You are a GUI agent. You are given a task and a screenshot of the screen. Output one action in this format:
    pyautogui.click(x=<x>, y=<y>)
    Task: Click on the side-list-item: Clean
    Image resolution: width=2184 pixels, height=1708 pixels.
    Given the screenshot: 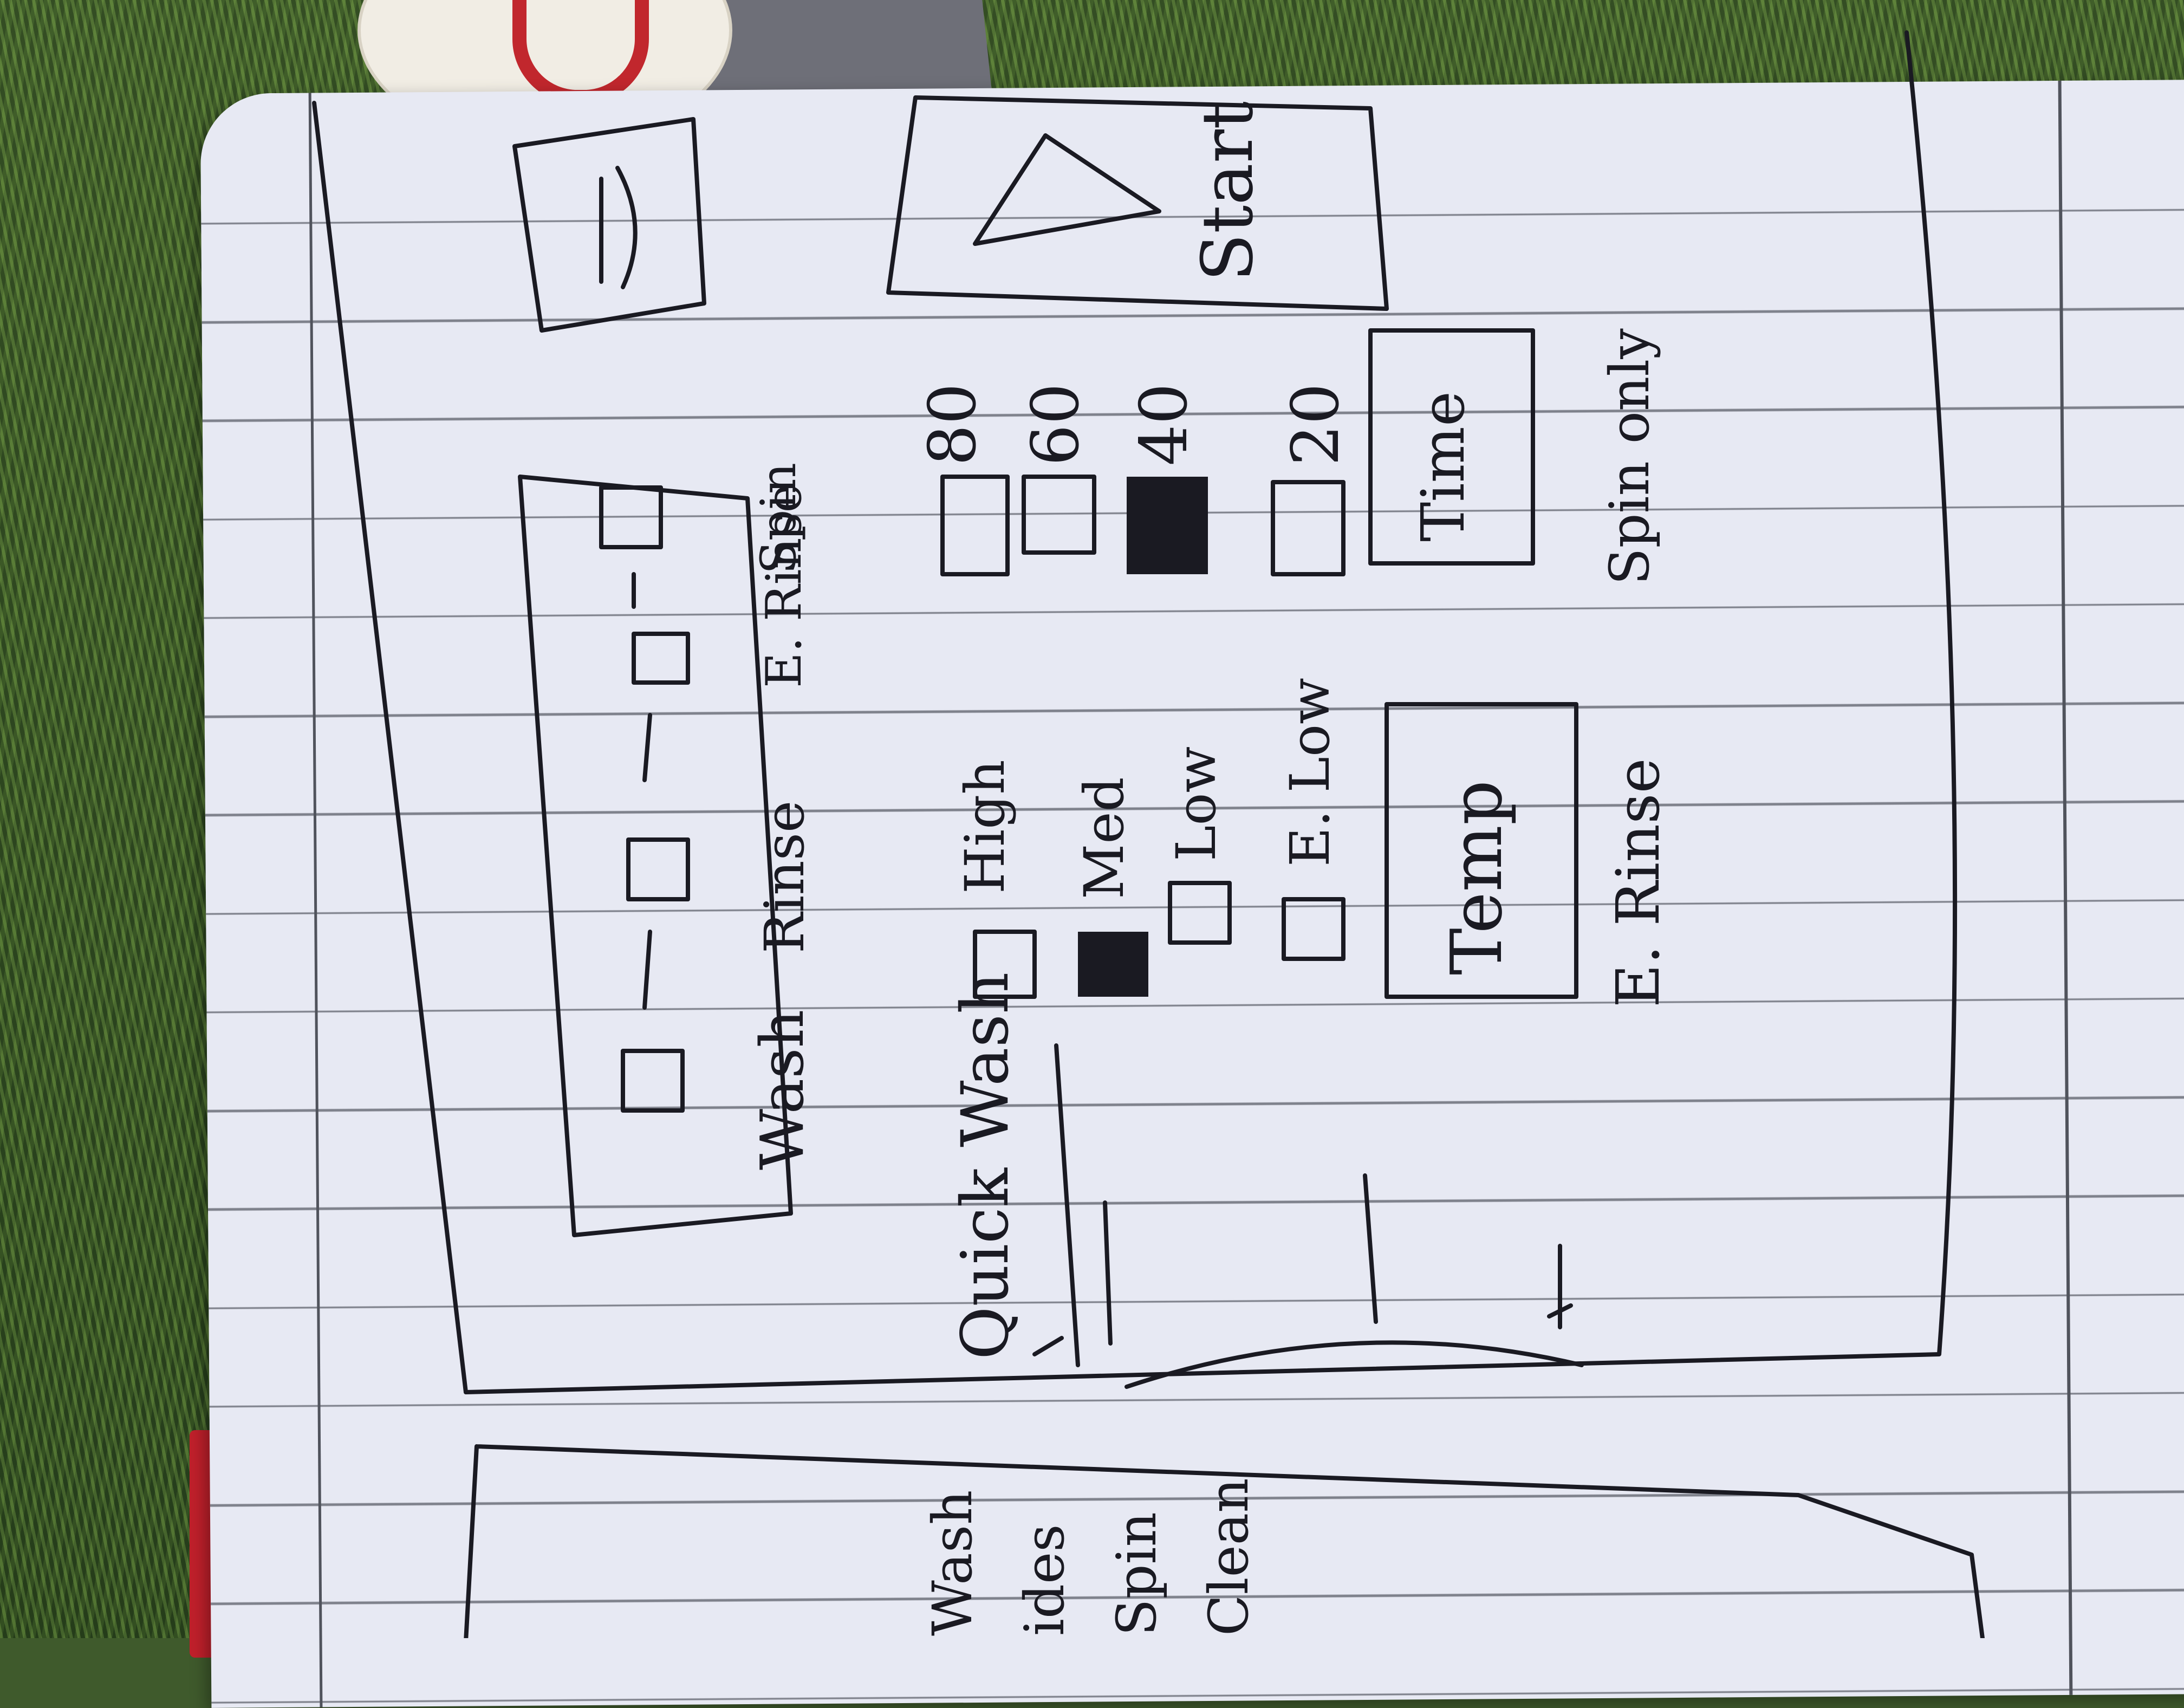 What is the action you would take?
    pyautogui.click(x=1228, y=1557)
    